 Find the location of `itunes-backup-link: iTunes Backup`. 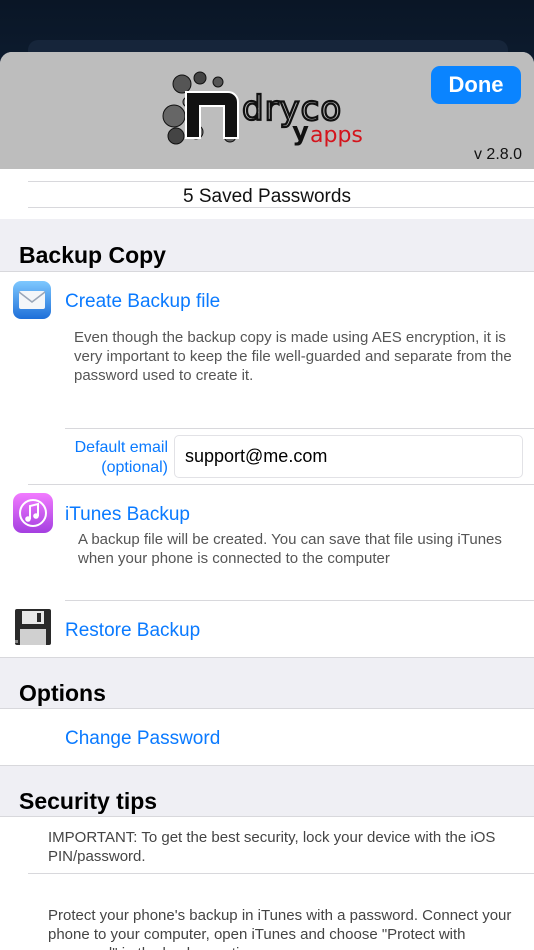

itunes-backup-link: iTunes Backup is located at coordinates (127, 515).